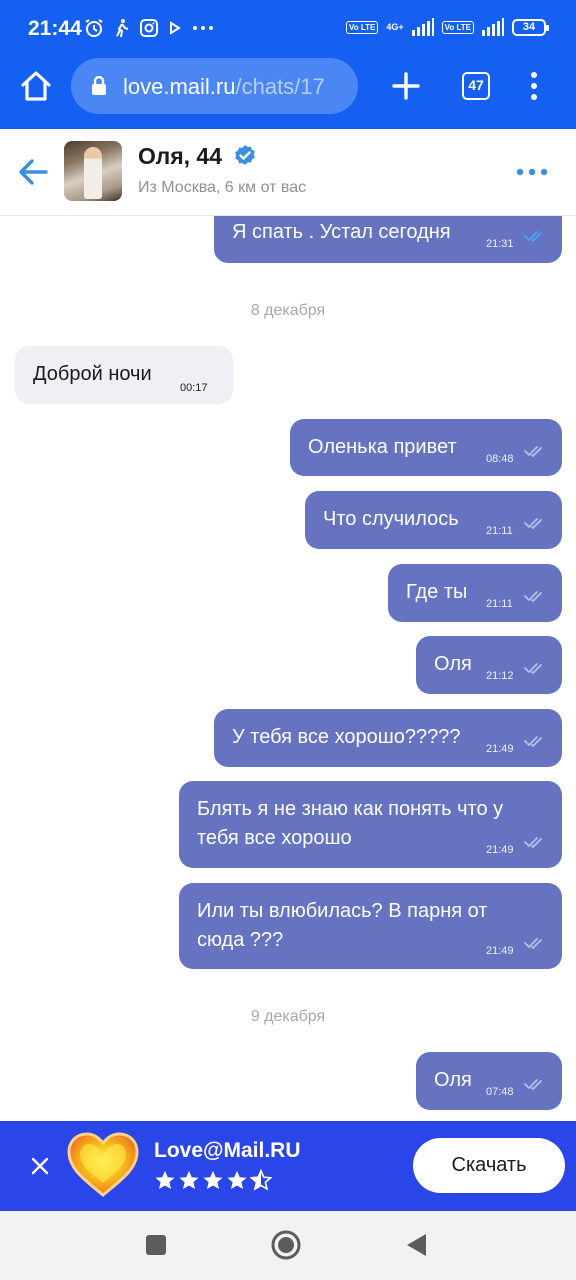 This screenshot has width=576, height=1280. I want to click on verified-icon, so click(245, 155).